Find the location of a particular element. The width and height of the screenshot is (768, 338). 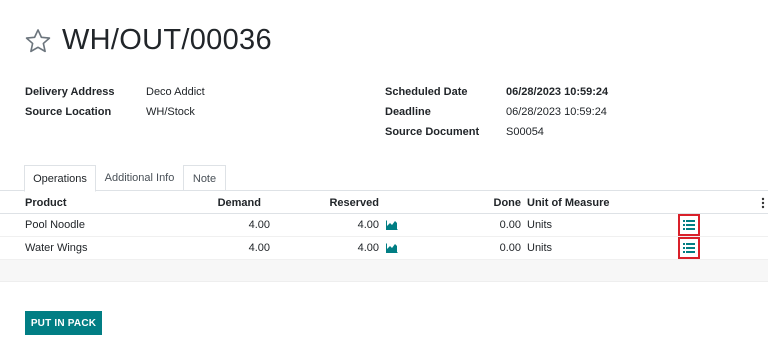

source-location-field: Source Location WH/Stock is located at coordinates (115, 112).